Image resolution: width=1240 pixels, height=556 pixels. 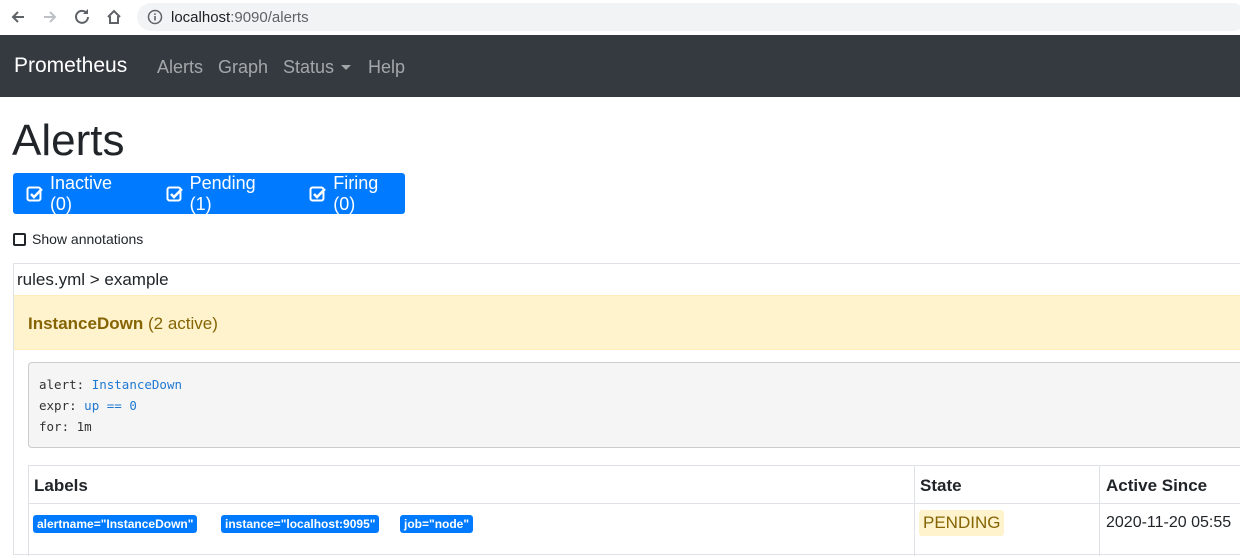 I want to click on nav-status-label: Status, so click(x=309, y=67).